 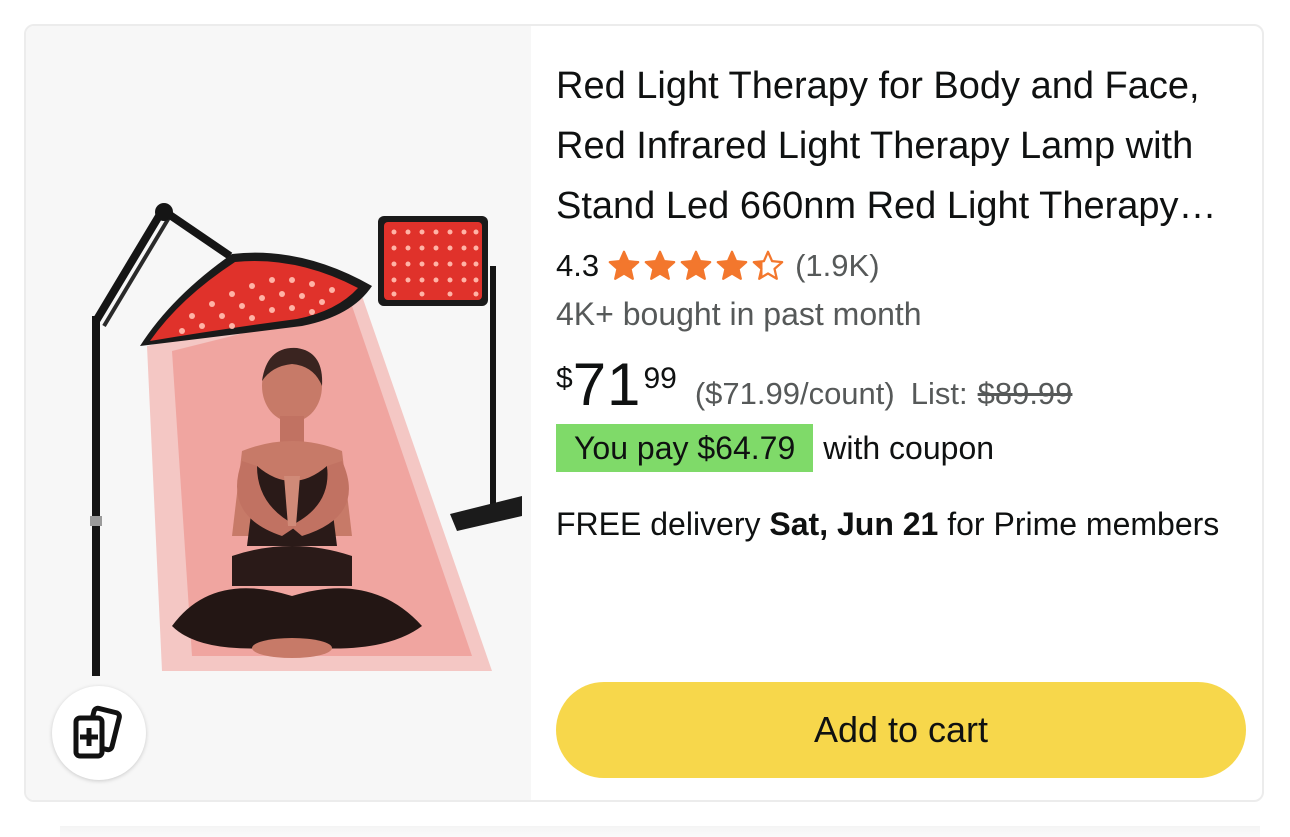 I want to click on unit-price: ($71.99/count), so click(x=794, y=393).